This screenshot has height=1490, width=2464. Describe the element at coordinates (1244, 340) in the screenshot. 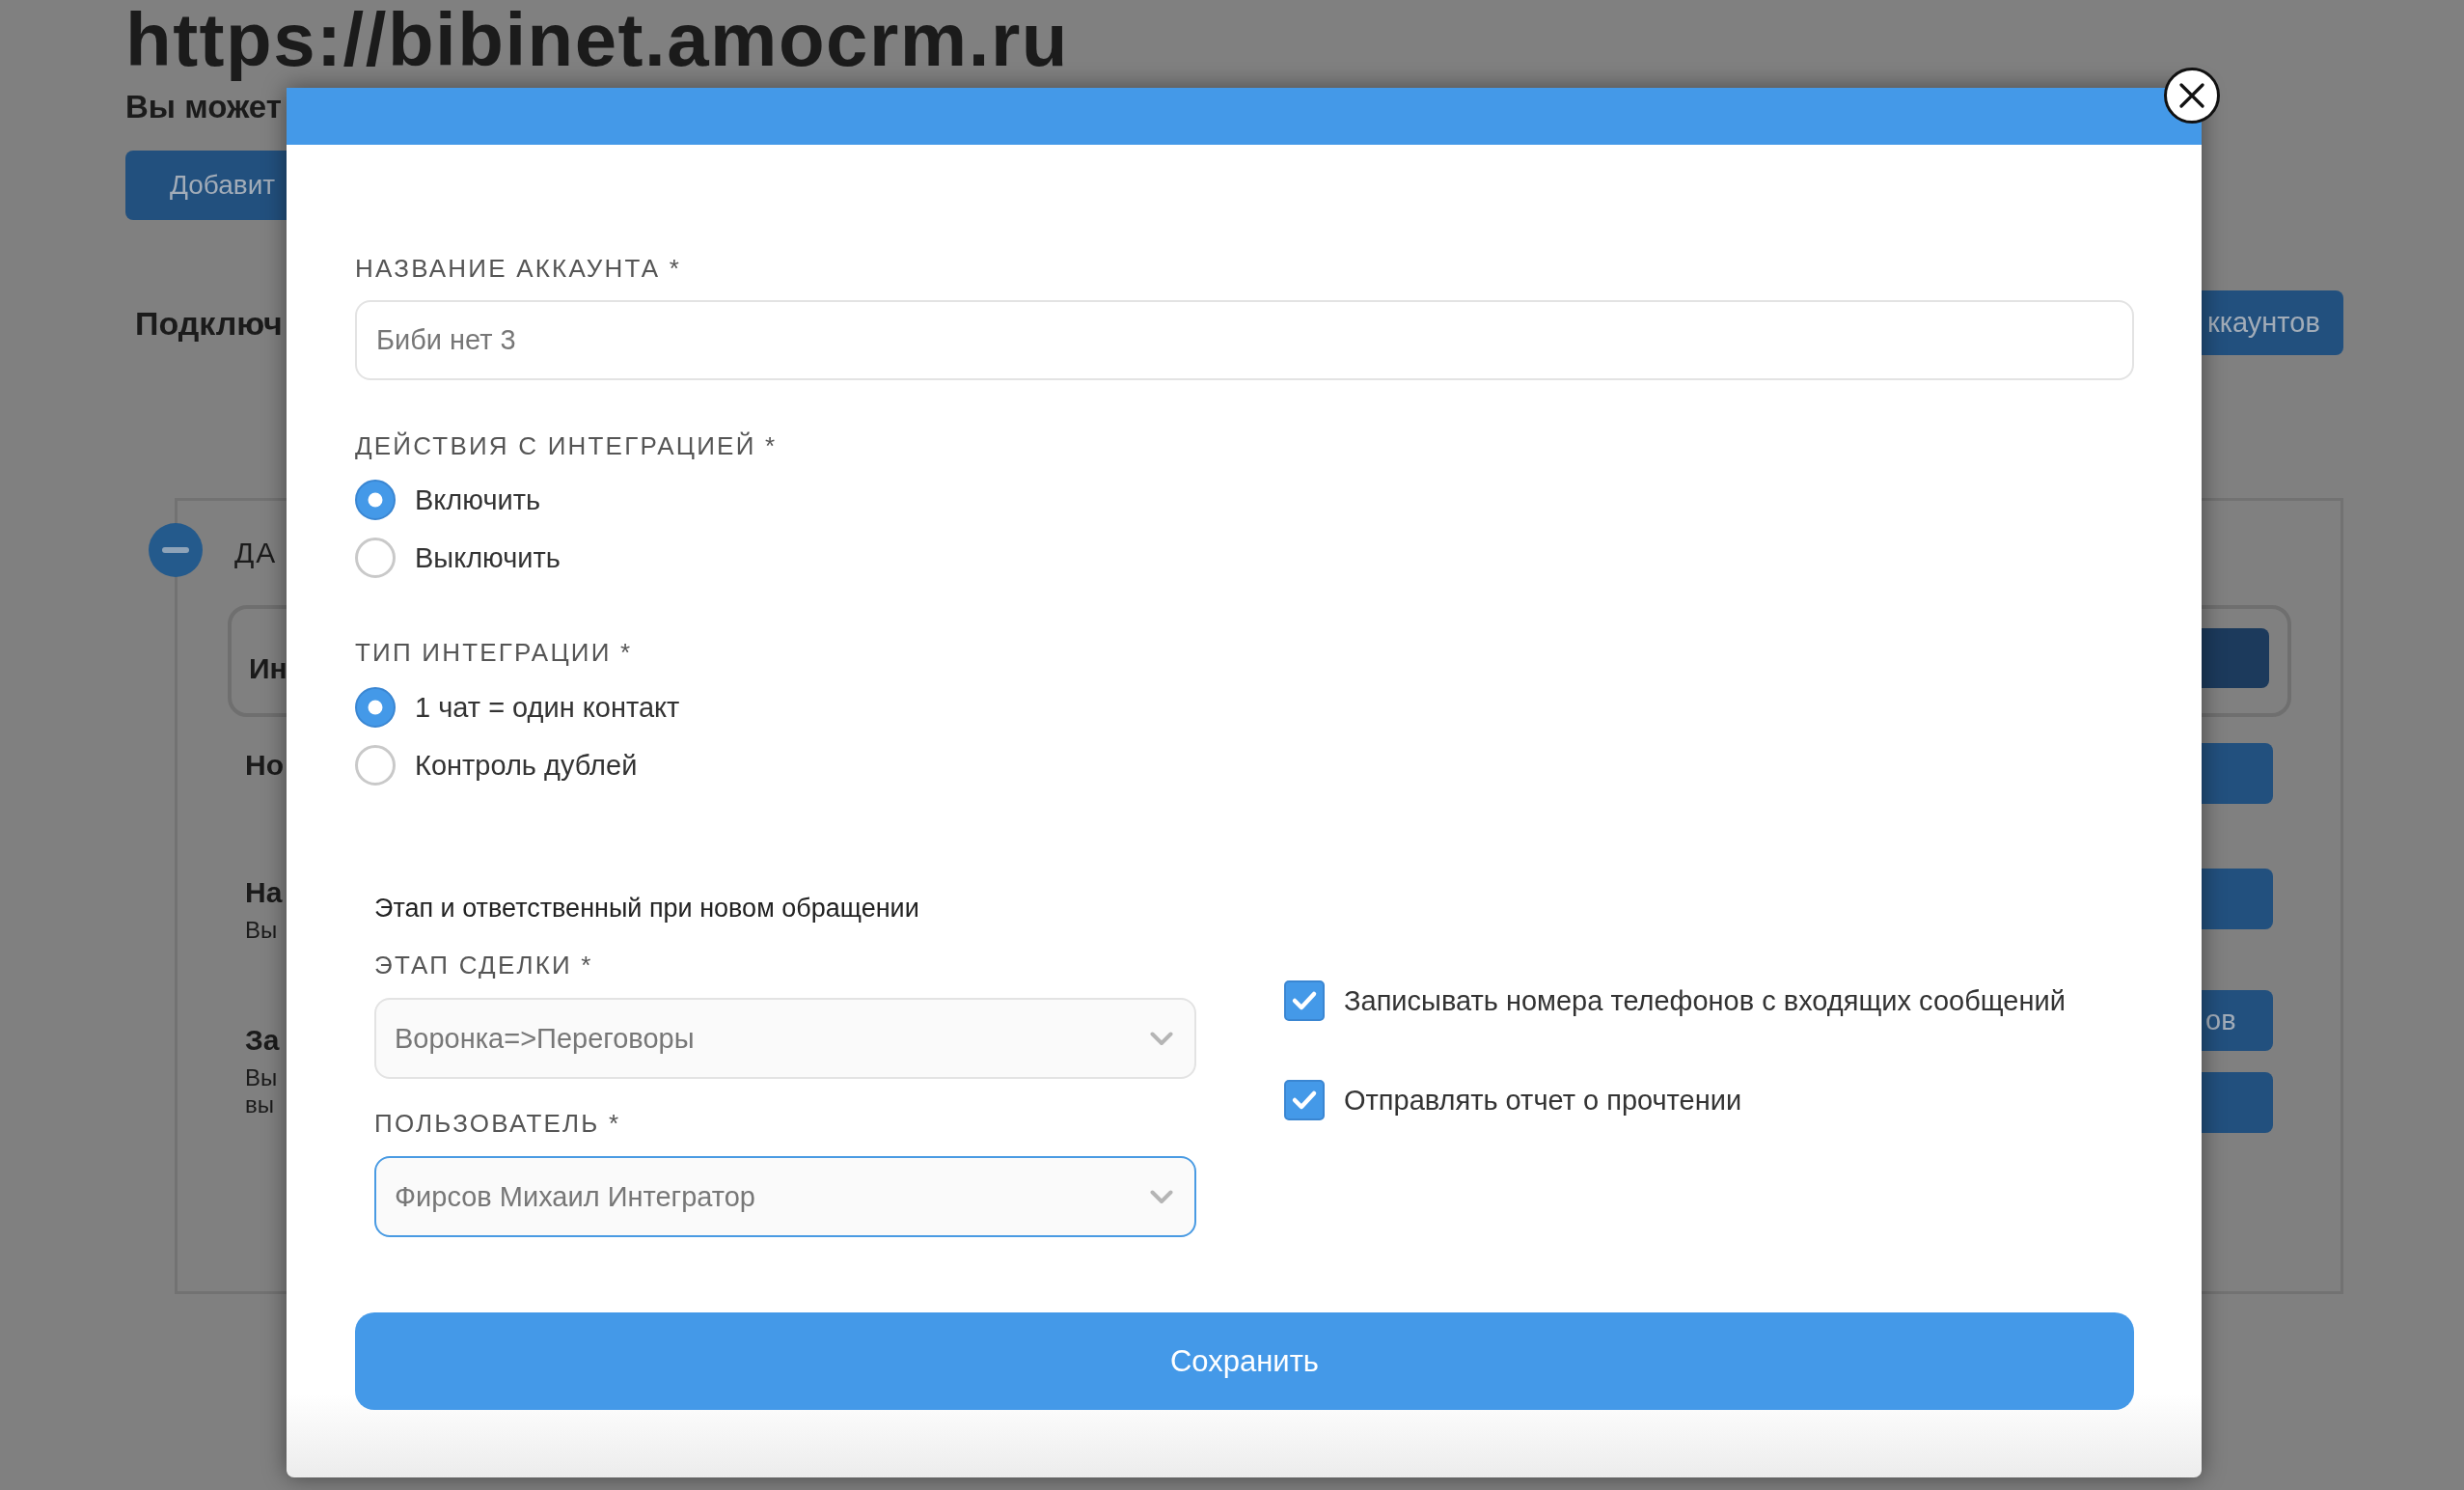

I see `text-input: Биби нет 3` at that location.